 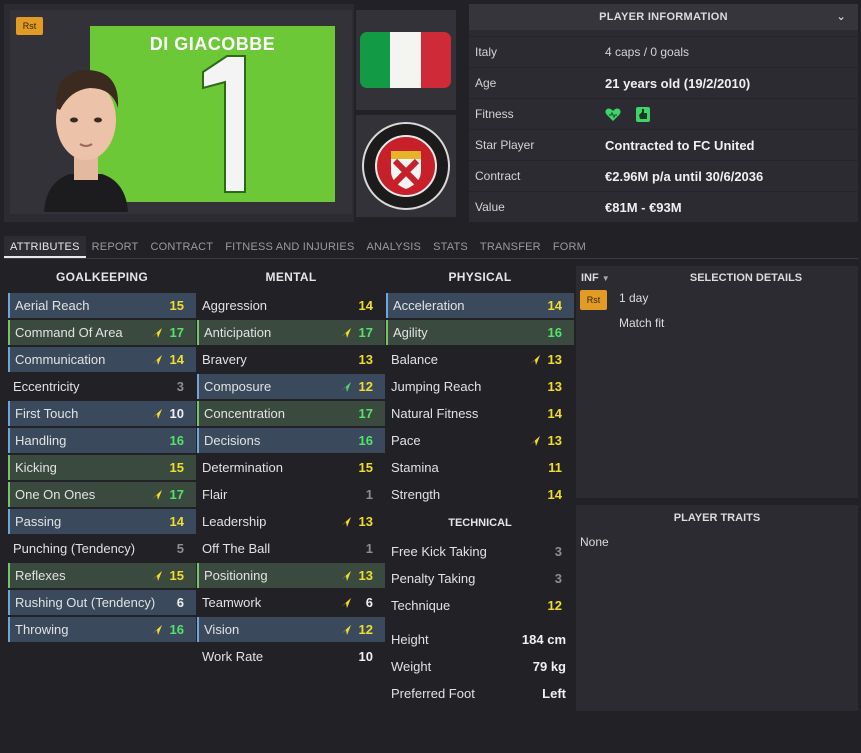 I want to click on attribute-name: Eccentricity, so click(x=46, y=386).